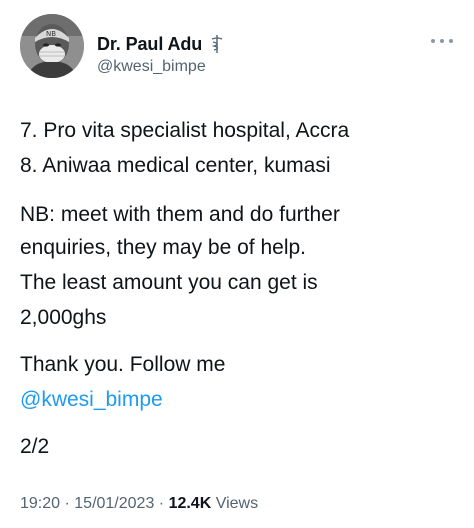  Describe the element at coordinates (35, 446) in the screenshot. I see `tweet-line: 2/2` at that location.